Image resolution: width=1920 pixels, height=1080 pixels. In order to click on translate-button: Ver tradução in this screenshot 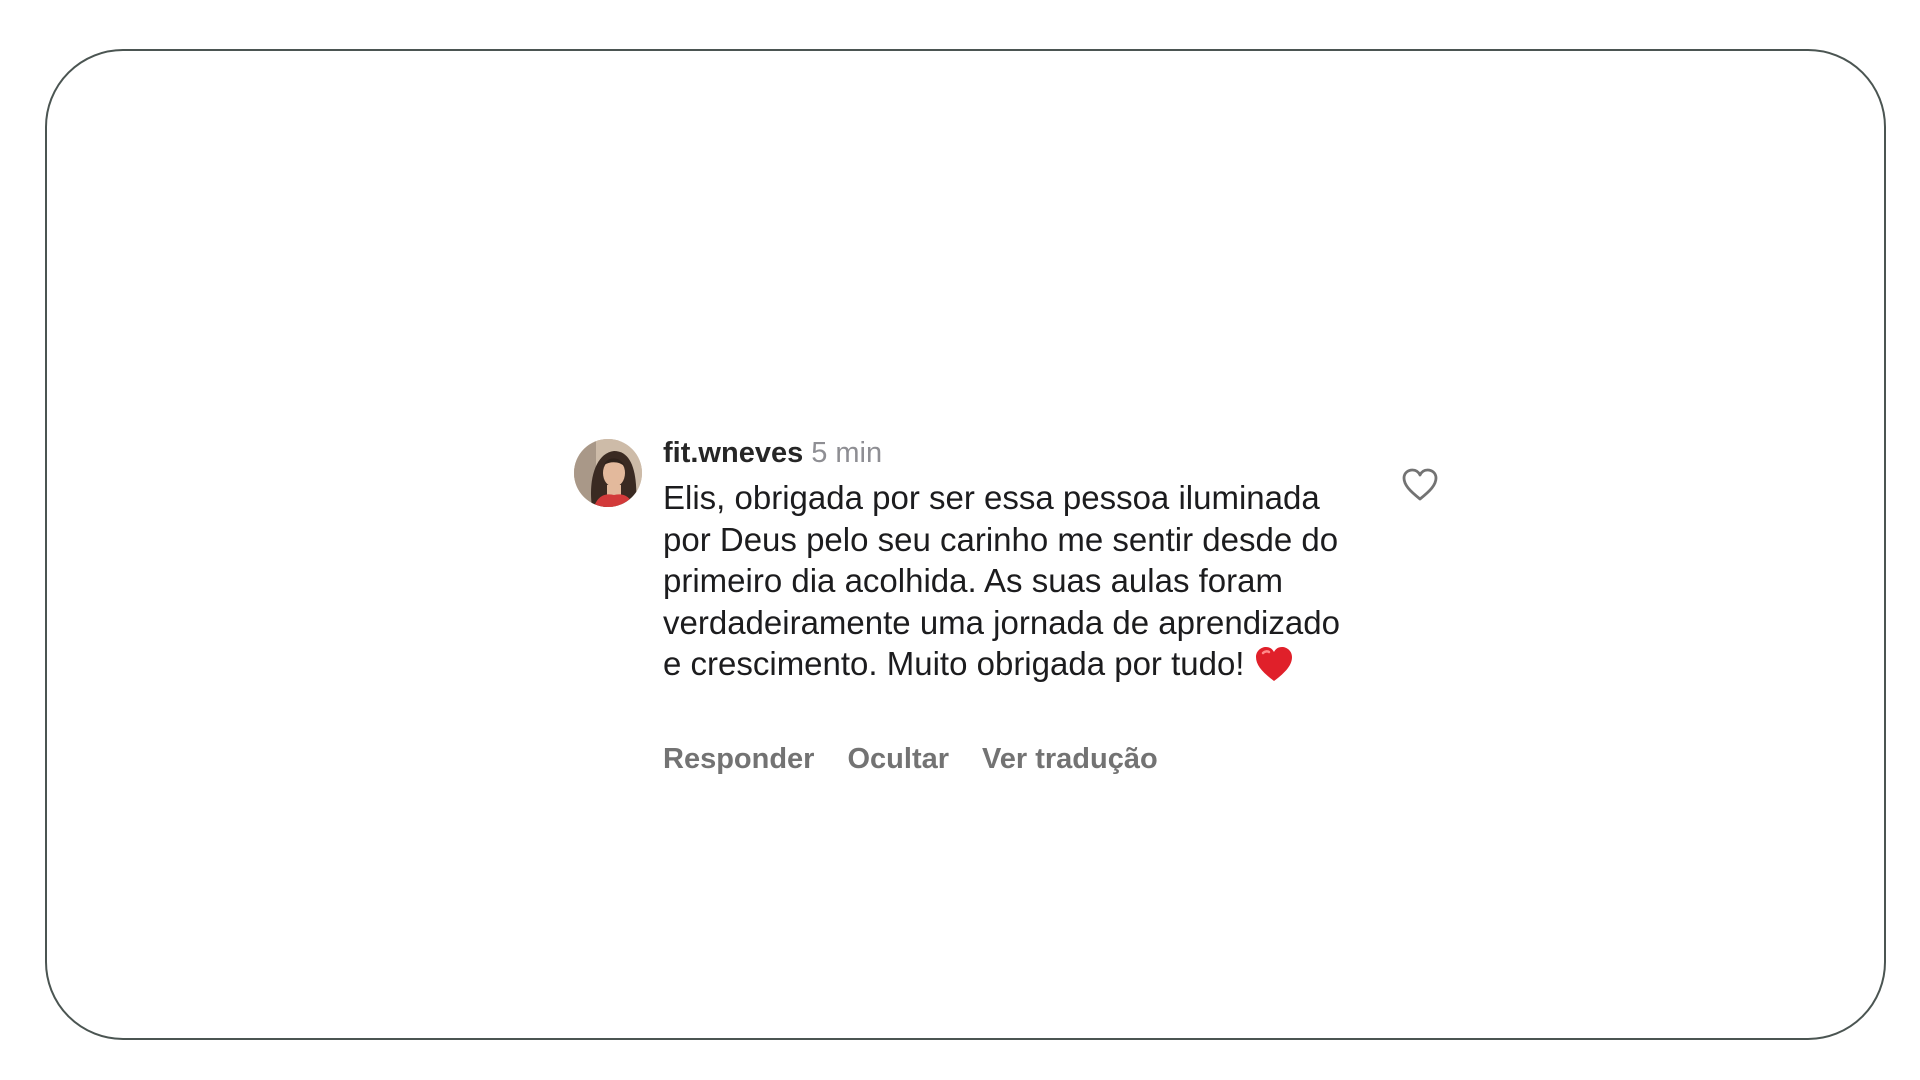, I will do `click(1070, 759)`.